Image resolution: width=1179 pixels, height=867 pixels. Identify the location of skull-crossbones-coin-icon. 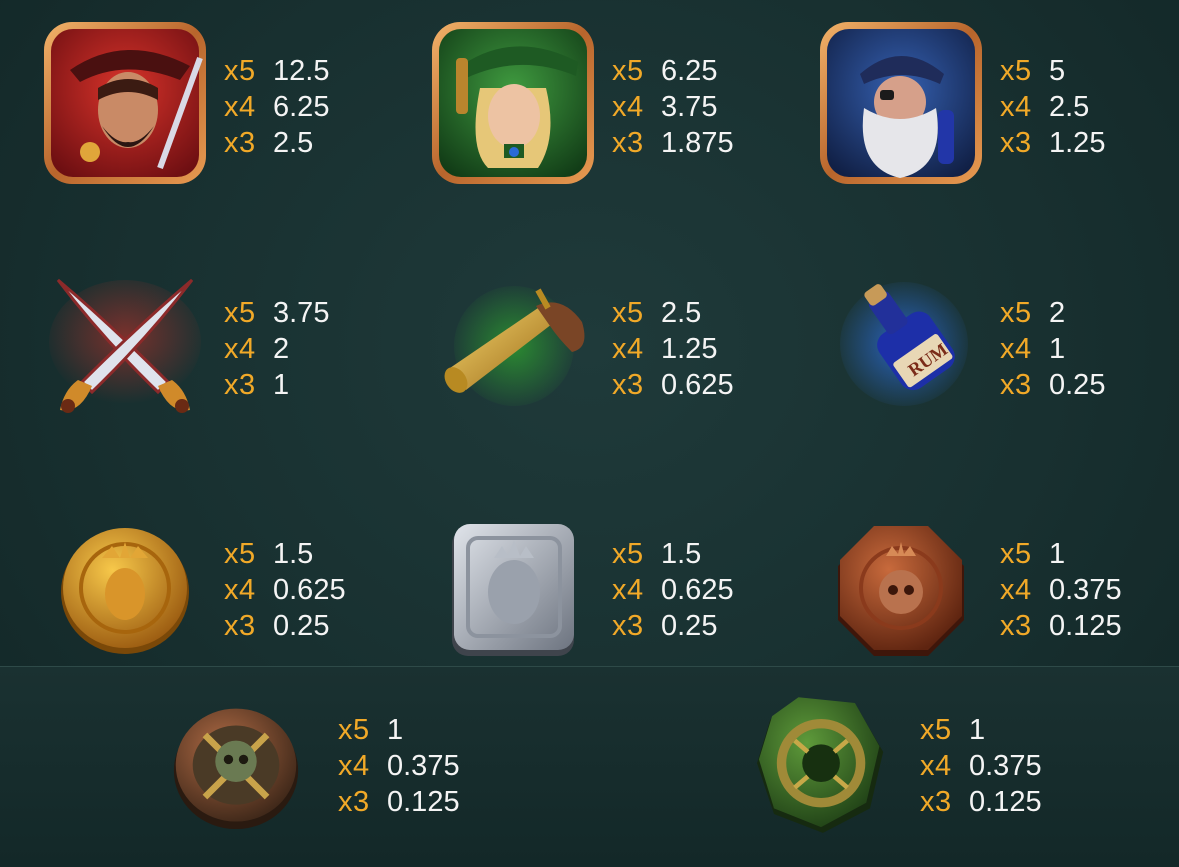
(236, 766).